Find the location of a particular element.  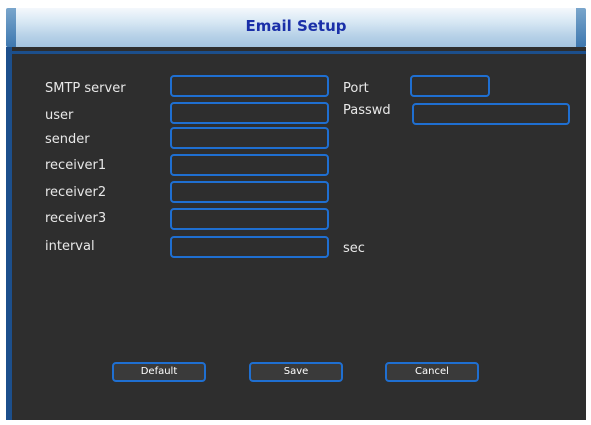

panel-top-divider is located at coordinates (296, 52).